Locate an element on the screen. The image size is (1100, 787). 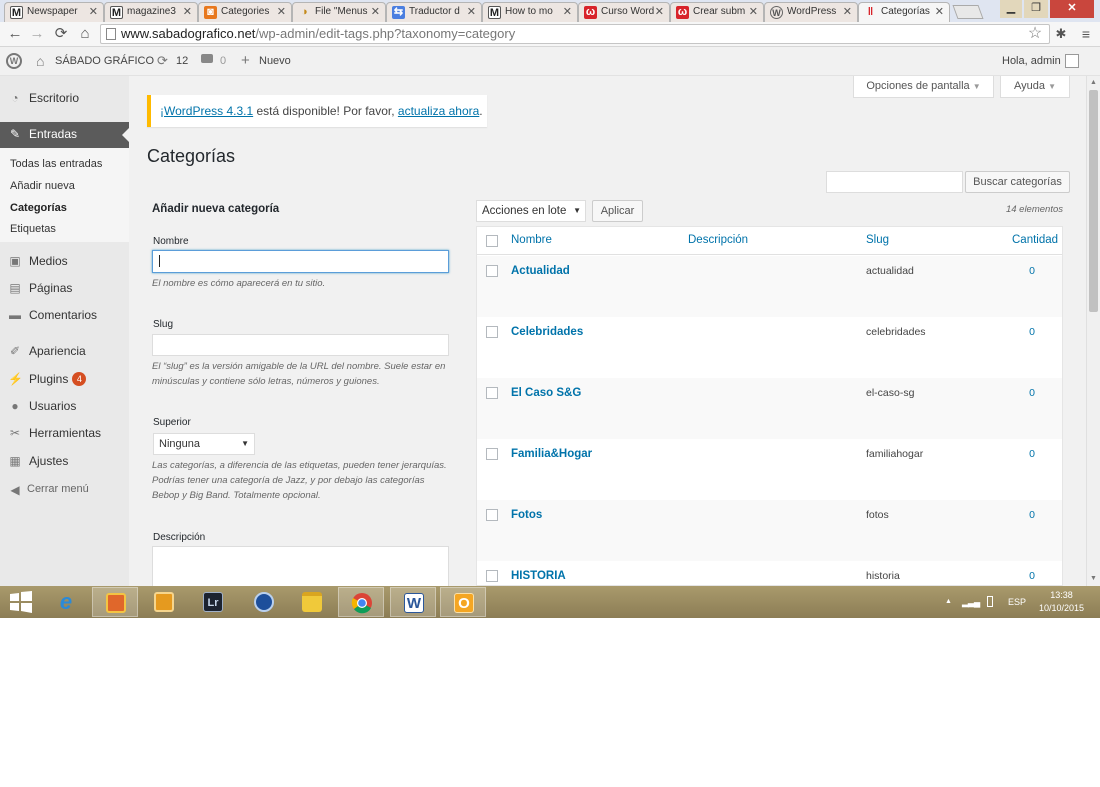
scrollbar-thumb is located at coordinates (1093, 201).